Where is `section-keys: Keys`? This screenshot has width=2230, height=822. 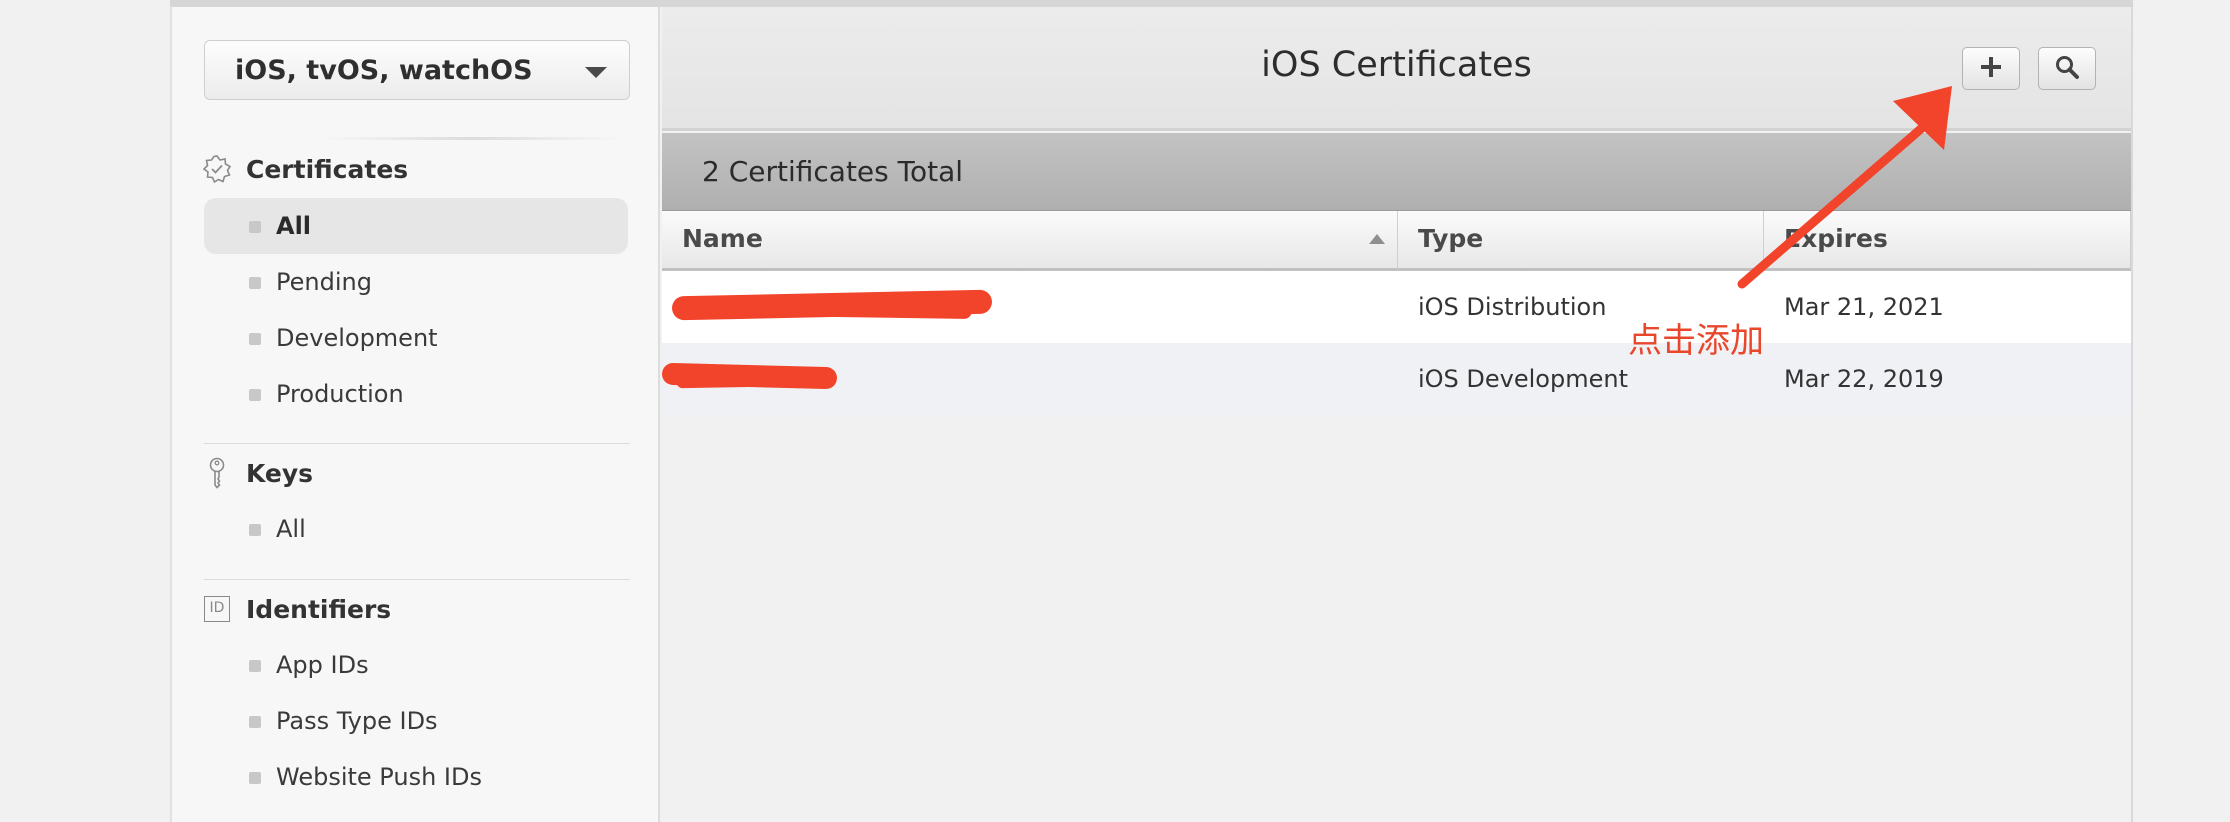
section-keys: Keys is located at coordinates (257, 473).